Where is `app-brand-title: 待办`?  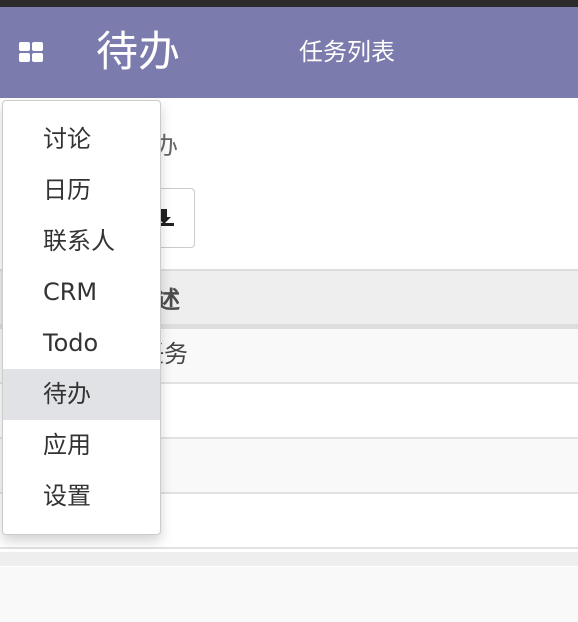 app-brand-title: 待办 is located at coordinates (138, 51).